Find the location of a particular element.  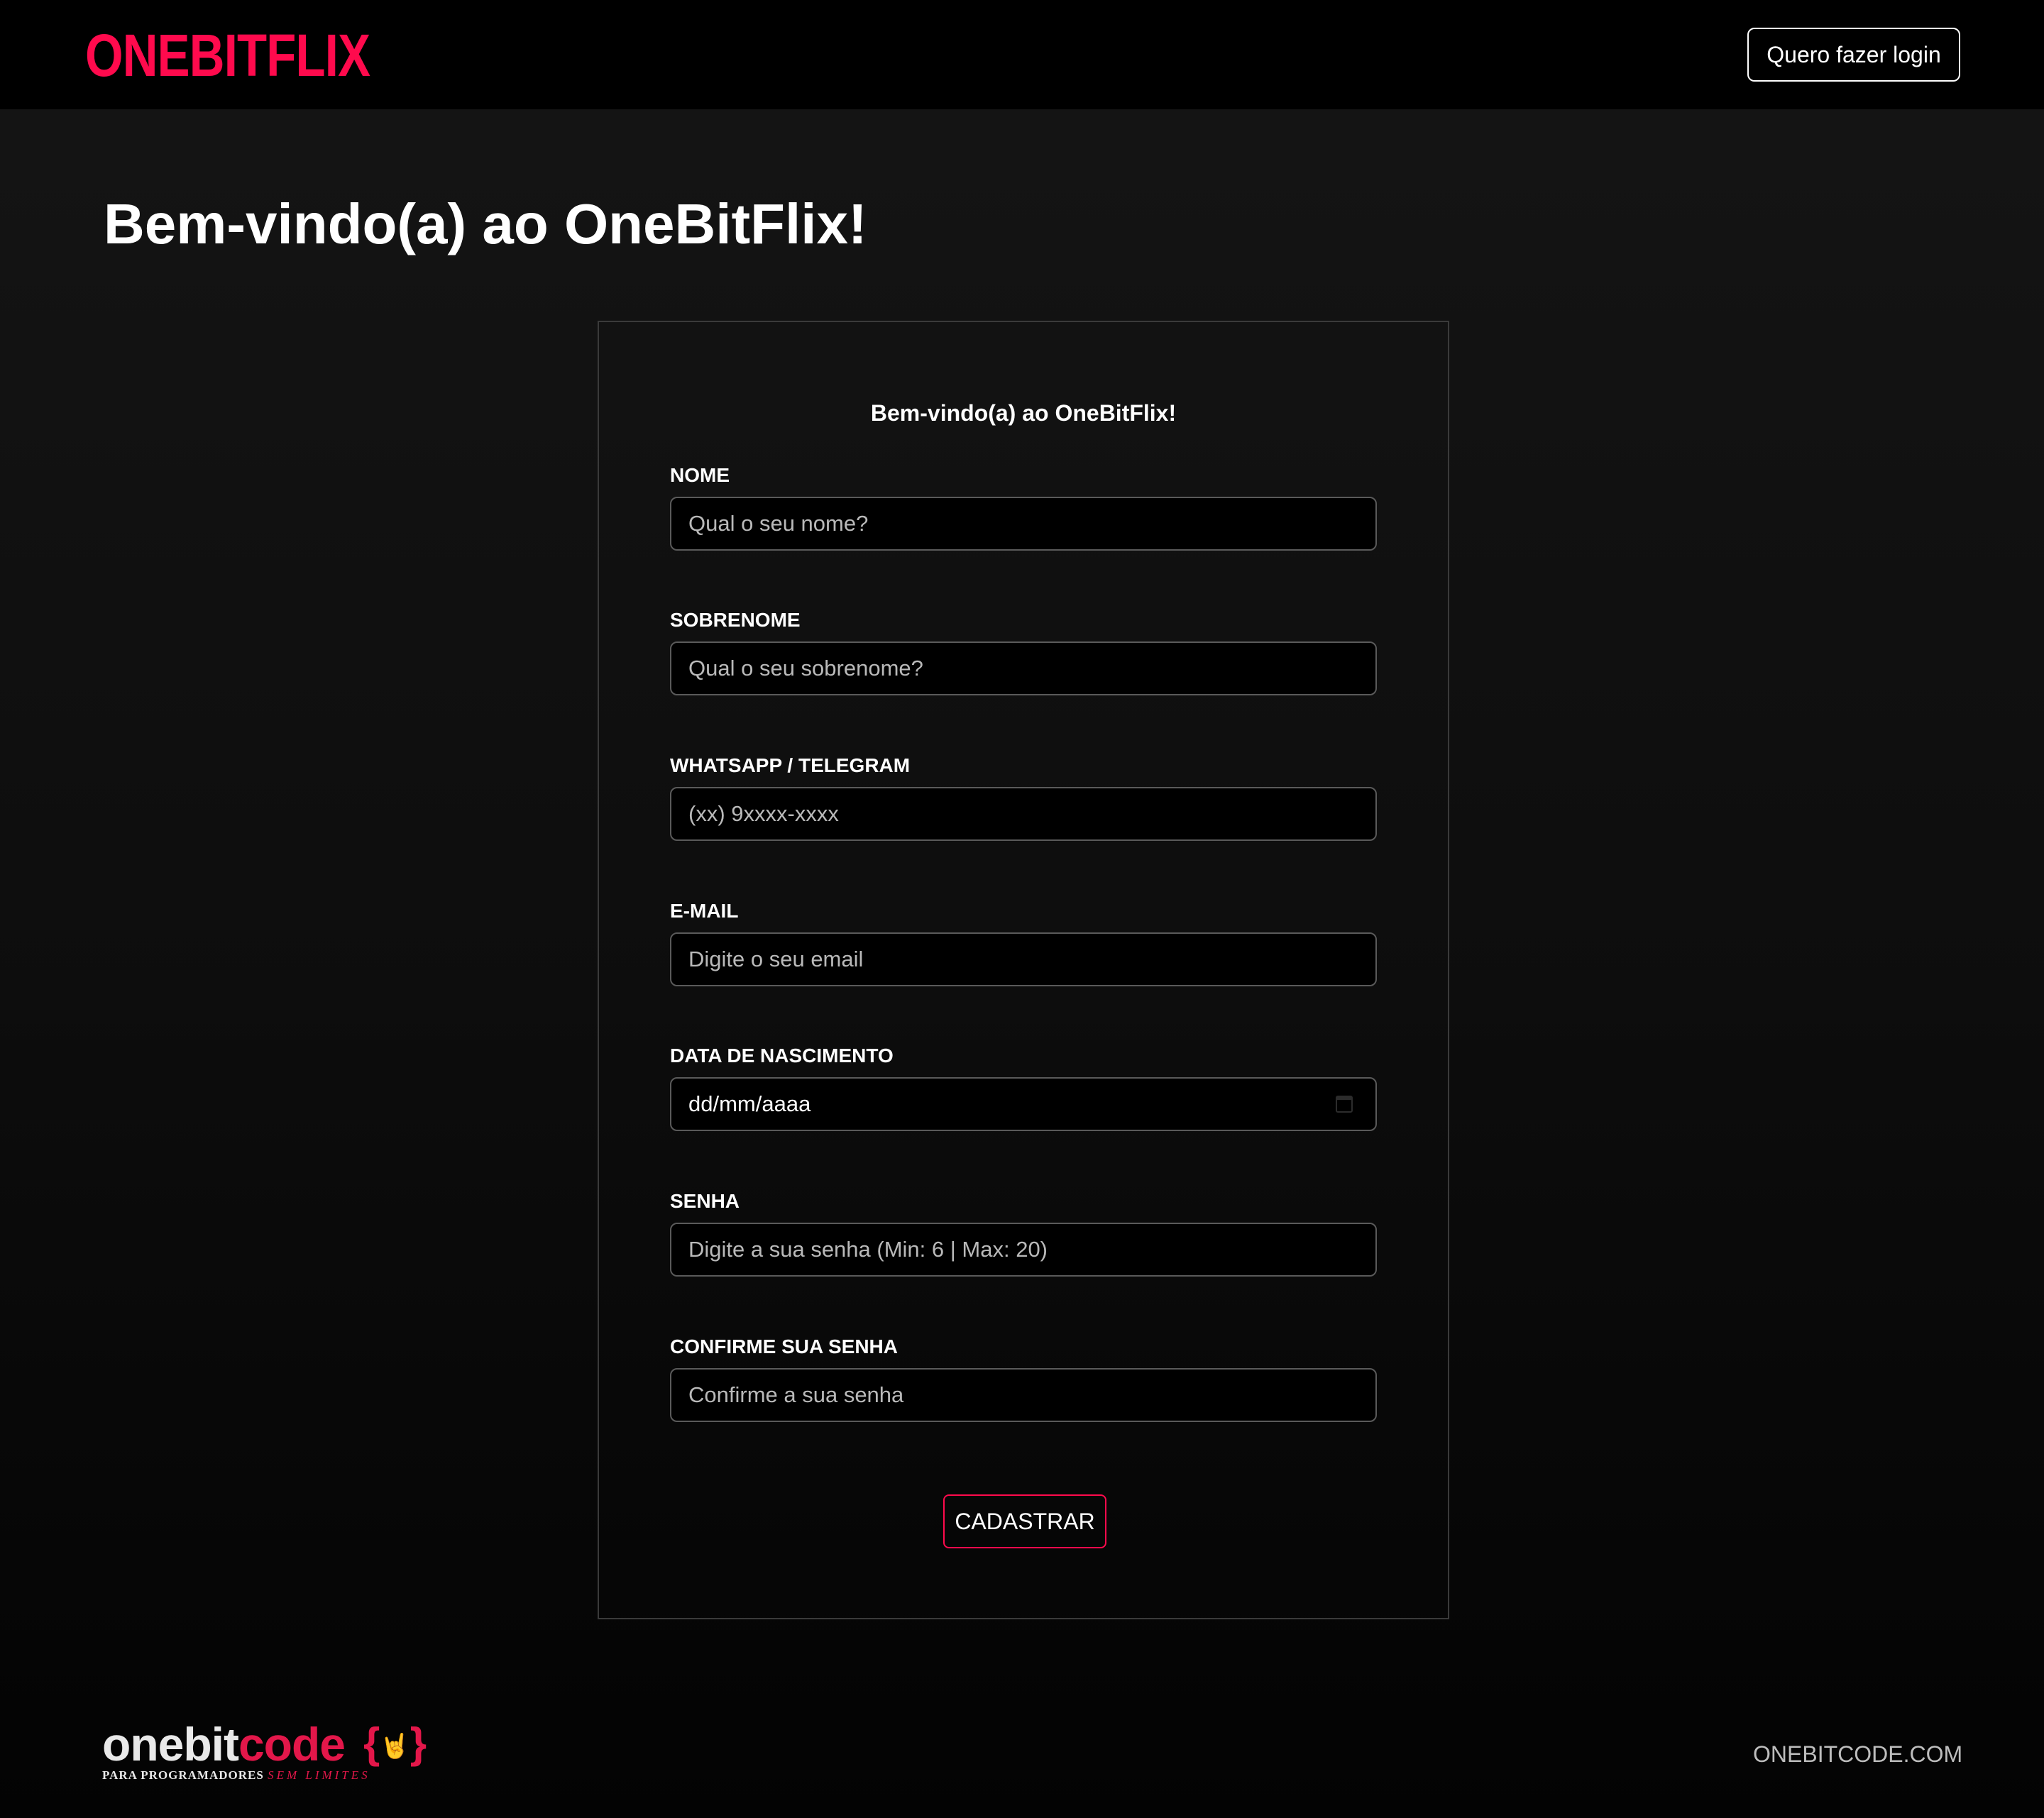

signup-submit-button: CADASTRAR is located at coordinates (1024, 1521).